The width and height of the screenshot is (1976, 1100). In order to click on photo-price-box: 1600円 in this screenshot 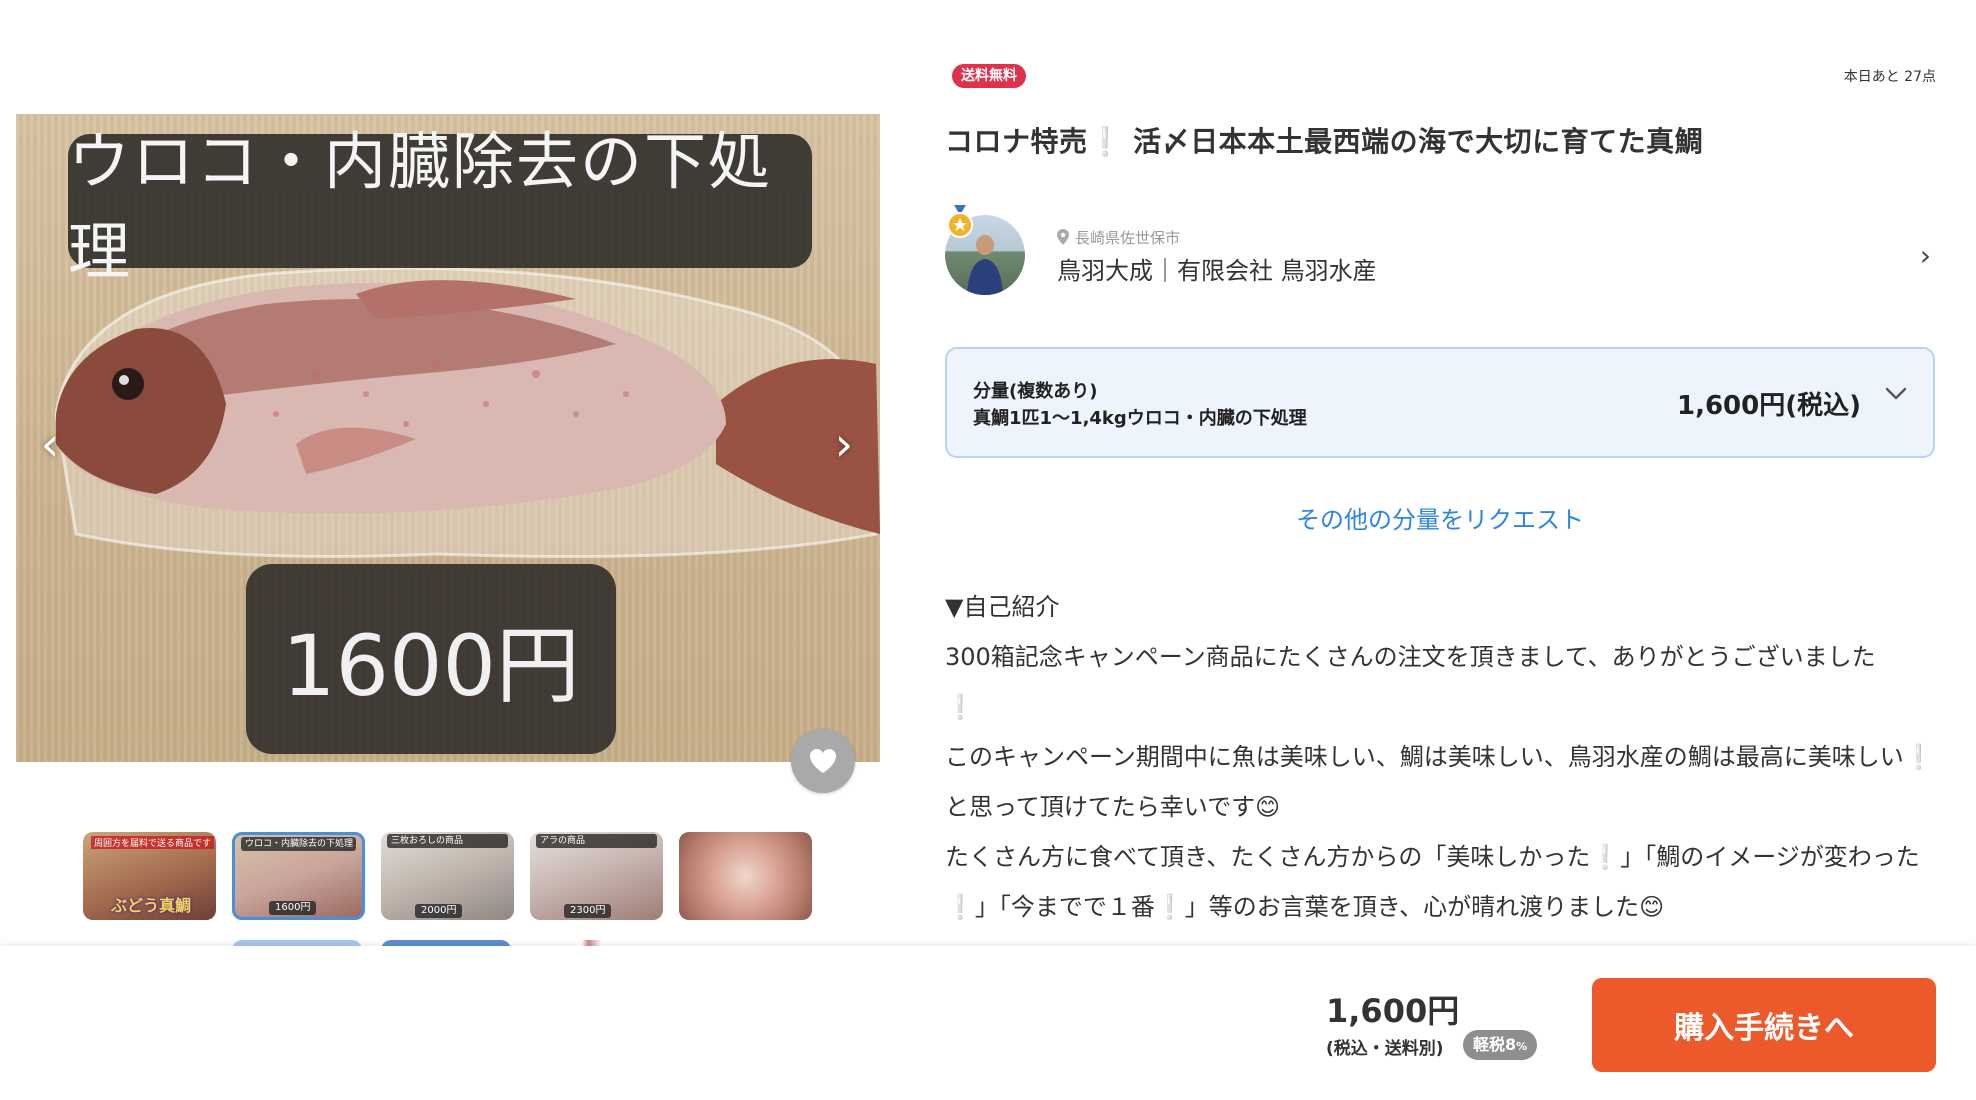, I will do `click(431, 659)`.